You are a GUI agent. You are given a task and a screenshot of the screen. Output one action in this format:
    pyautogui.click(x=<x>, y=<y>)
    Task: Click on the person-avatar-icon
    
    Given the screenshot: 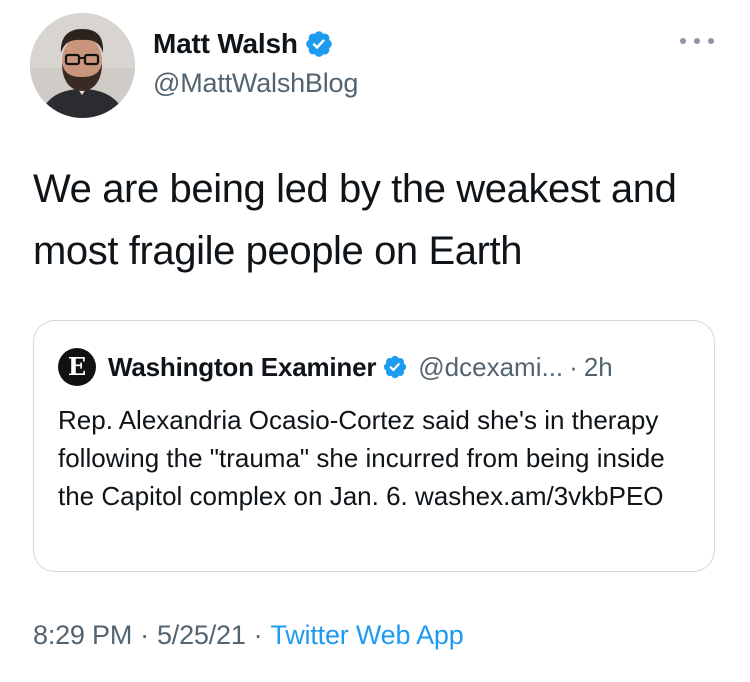 What is the action you would take?
    pyautogui.click(x=82, y=65)
    